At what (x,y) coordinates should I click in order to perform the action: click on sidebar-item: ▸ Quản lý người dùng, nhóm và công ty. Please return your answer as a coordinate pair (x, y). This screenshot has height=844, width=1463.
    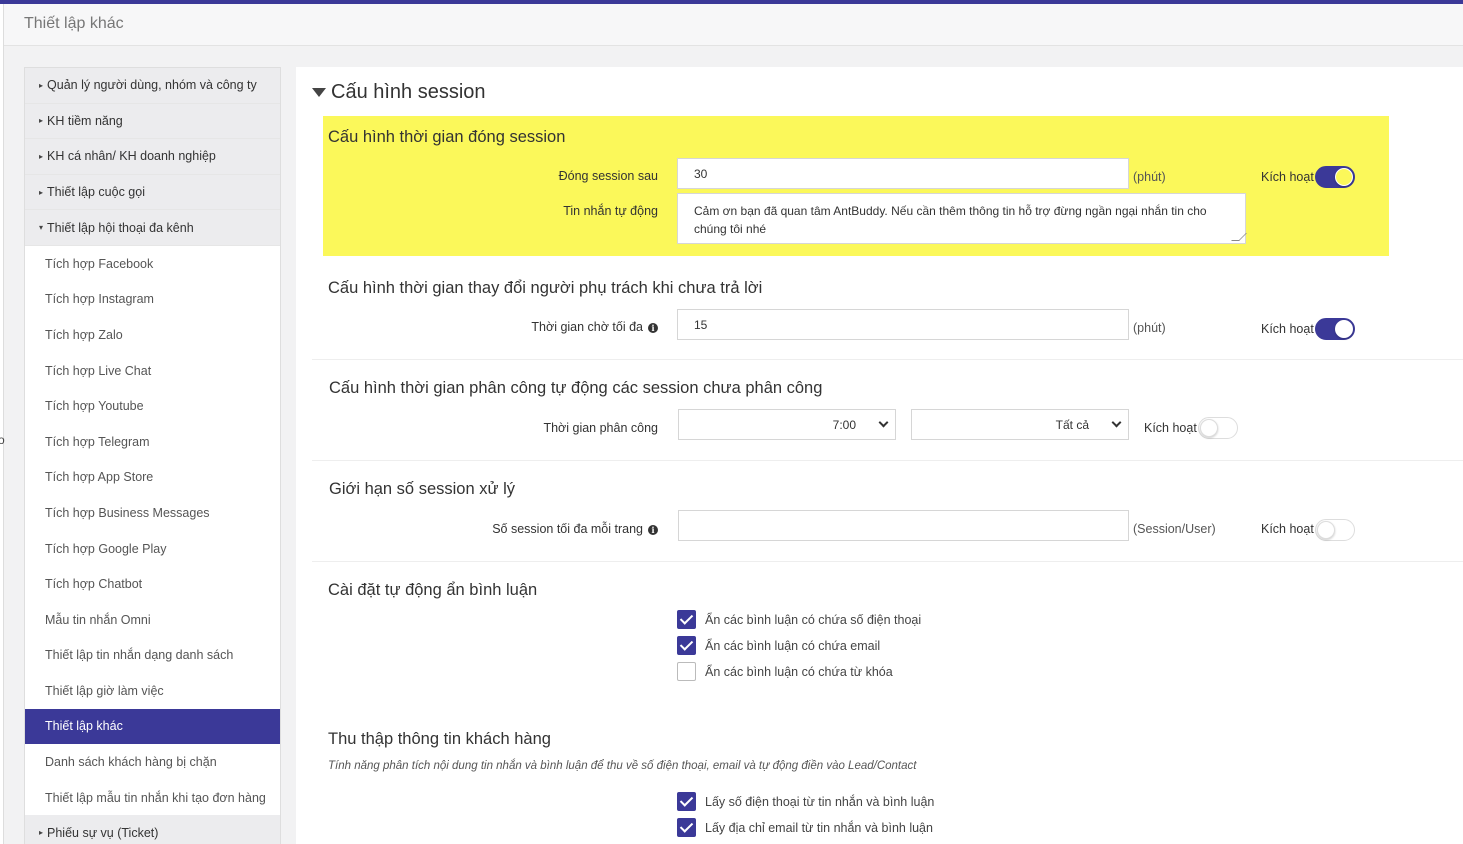
    Looking at the image, I should click on (152, 86).